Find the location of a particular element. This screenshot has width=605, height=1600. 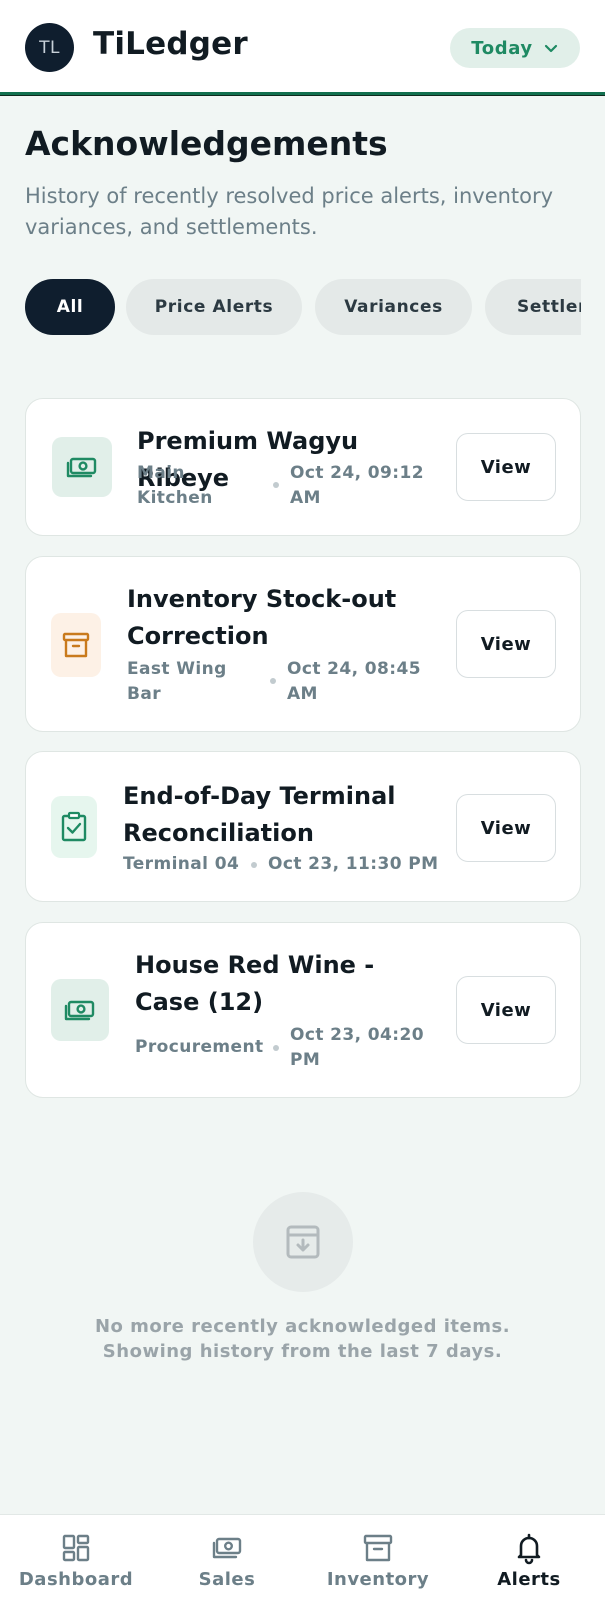

filter-chip-settlements: Settlements is located at coordinates (533, 307).